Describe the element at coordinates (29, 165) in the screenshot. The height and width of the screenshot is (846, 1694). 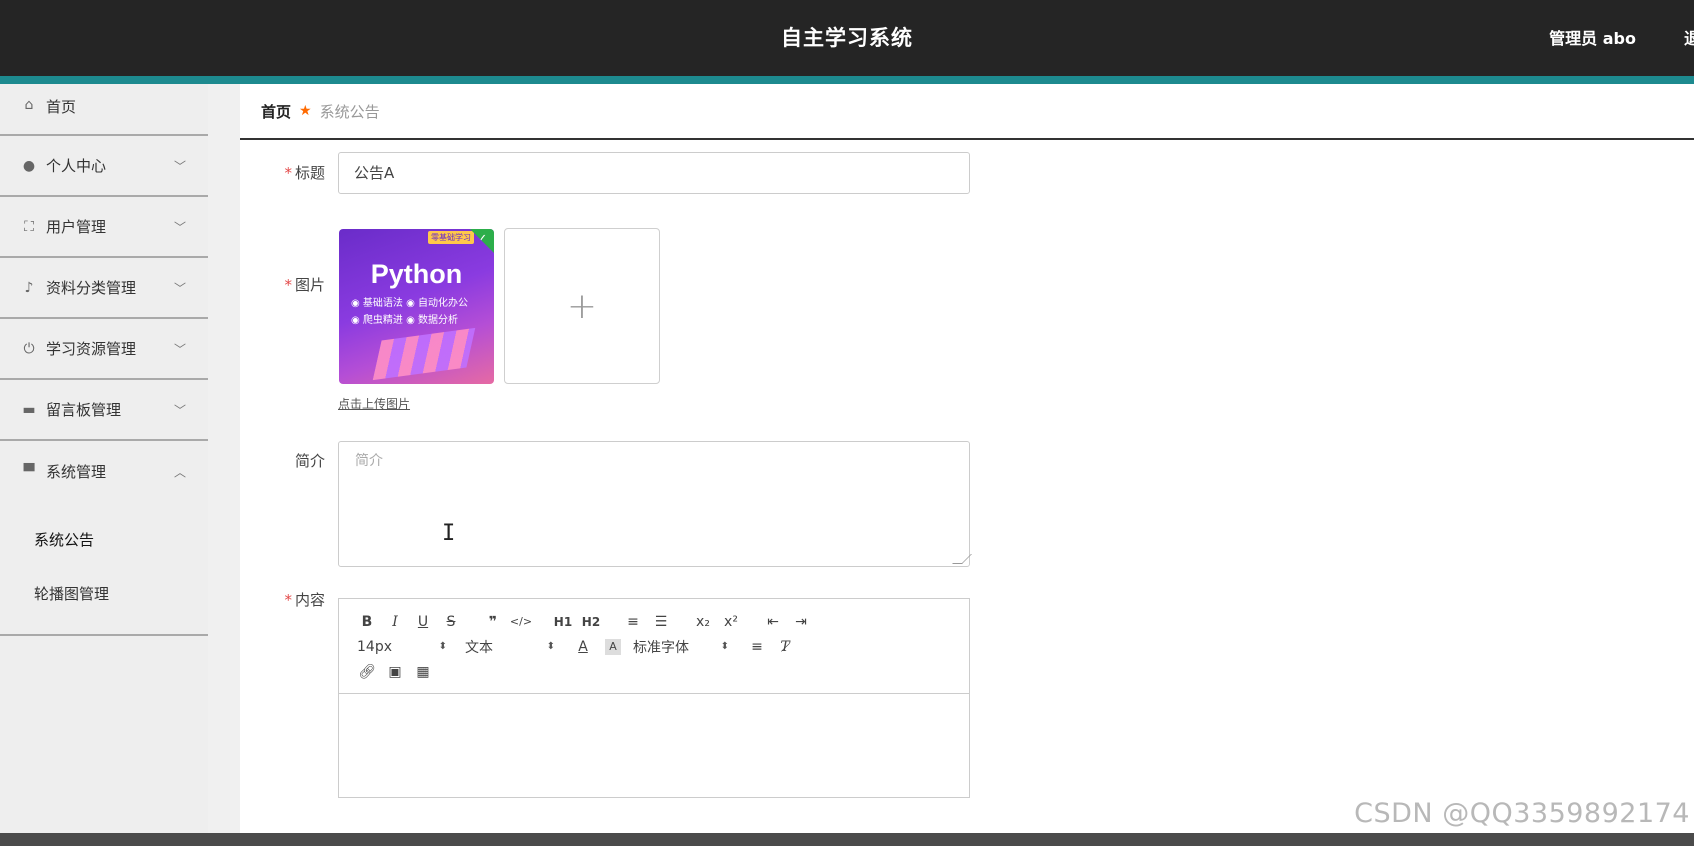
I see `user-icon: ●` at that location.